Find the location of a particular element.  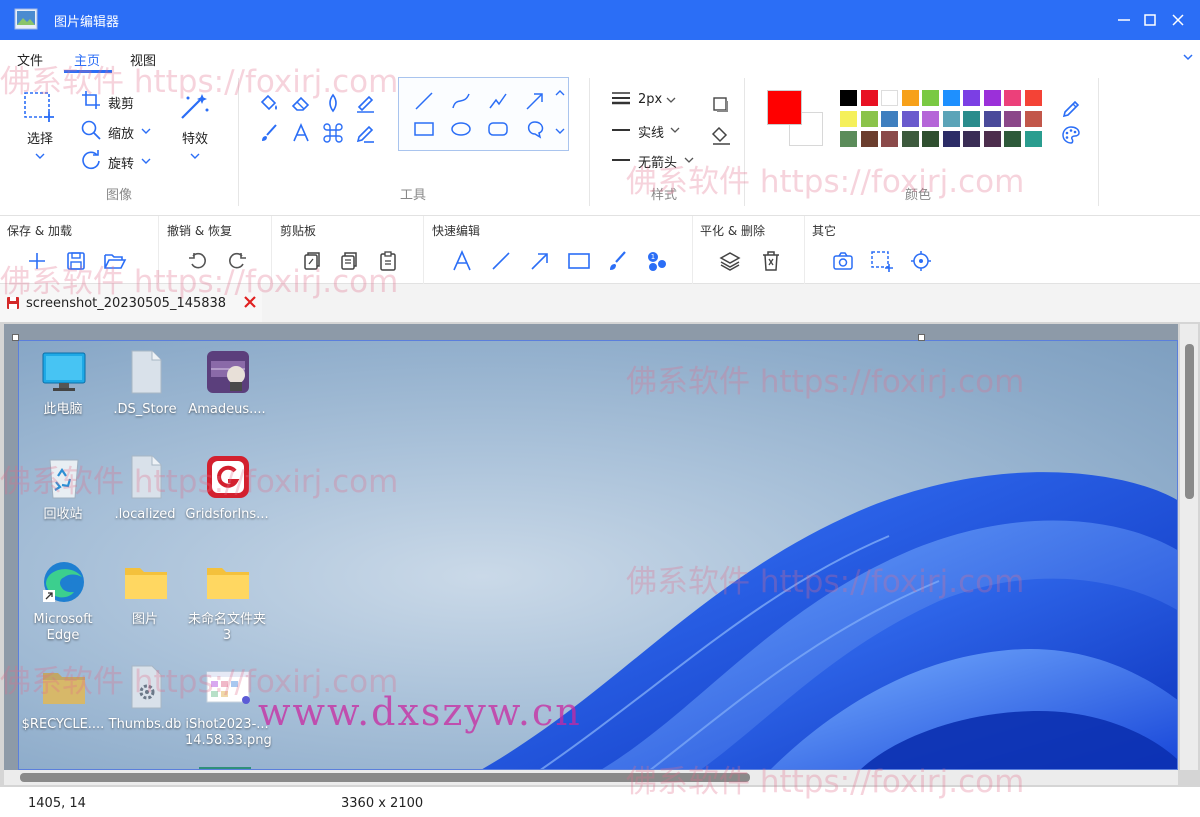

brush-icon is located at coordinates (269, 133).